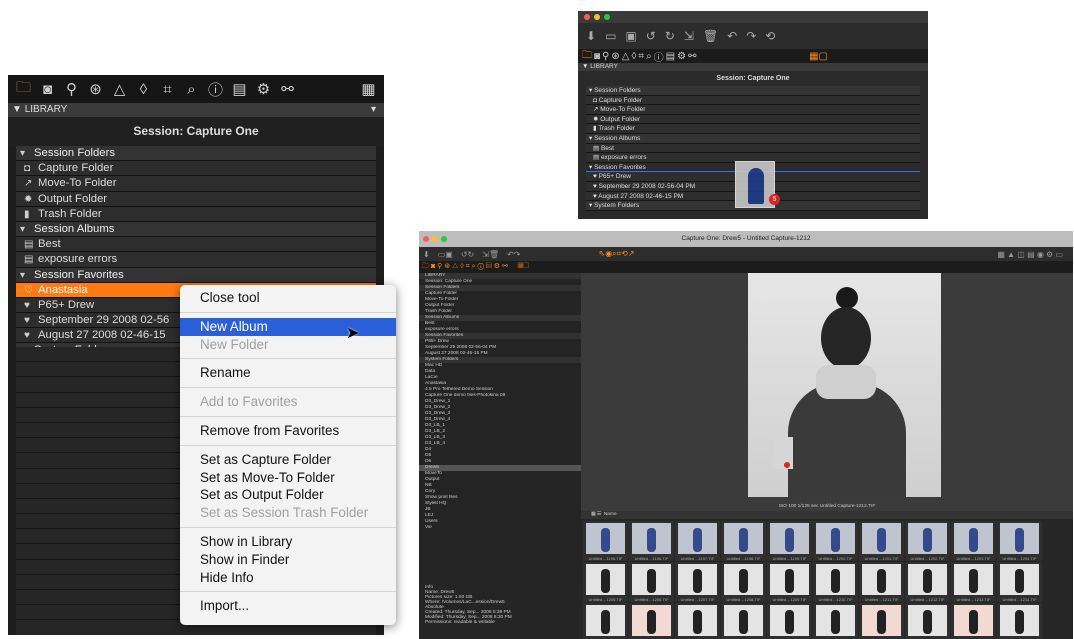 The width and height of the screenshot is (1074, 639). I want to click on thumbnail: Untitled ...1205.TIF, so click(605, 582).